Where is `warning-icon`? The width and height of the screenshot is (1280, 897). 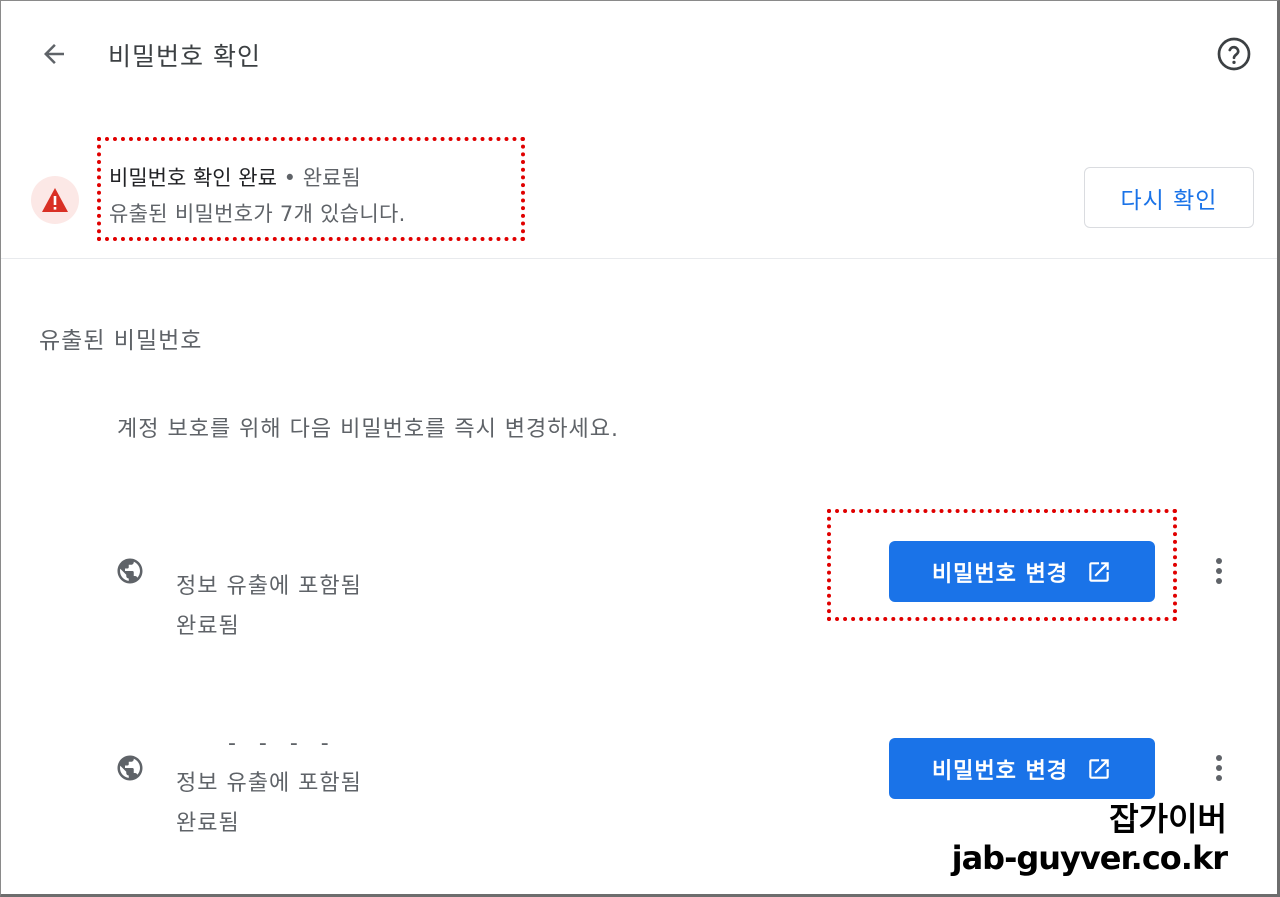
warning-icon is located at coordinates (55, 200).